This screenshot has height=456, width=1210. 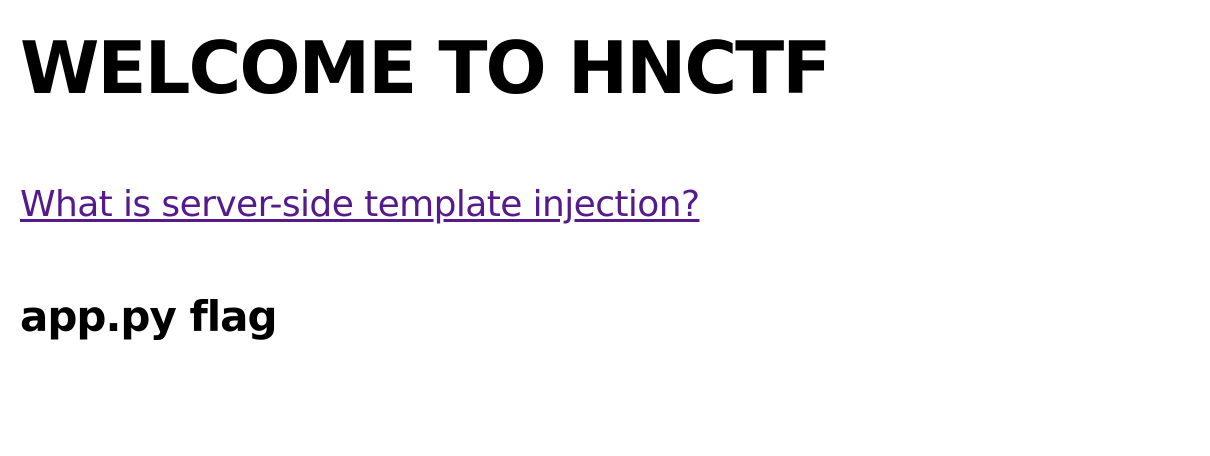 I want to click on files-heading: app.py flag, so click(x=149, y=316).